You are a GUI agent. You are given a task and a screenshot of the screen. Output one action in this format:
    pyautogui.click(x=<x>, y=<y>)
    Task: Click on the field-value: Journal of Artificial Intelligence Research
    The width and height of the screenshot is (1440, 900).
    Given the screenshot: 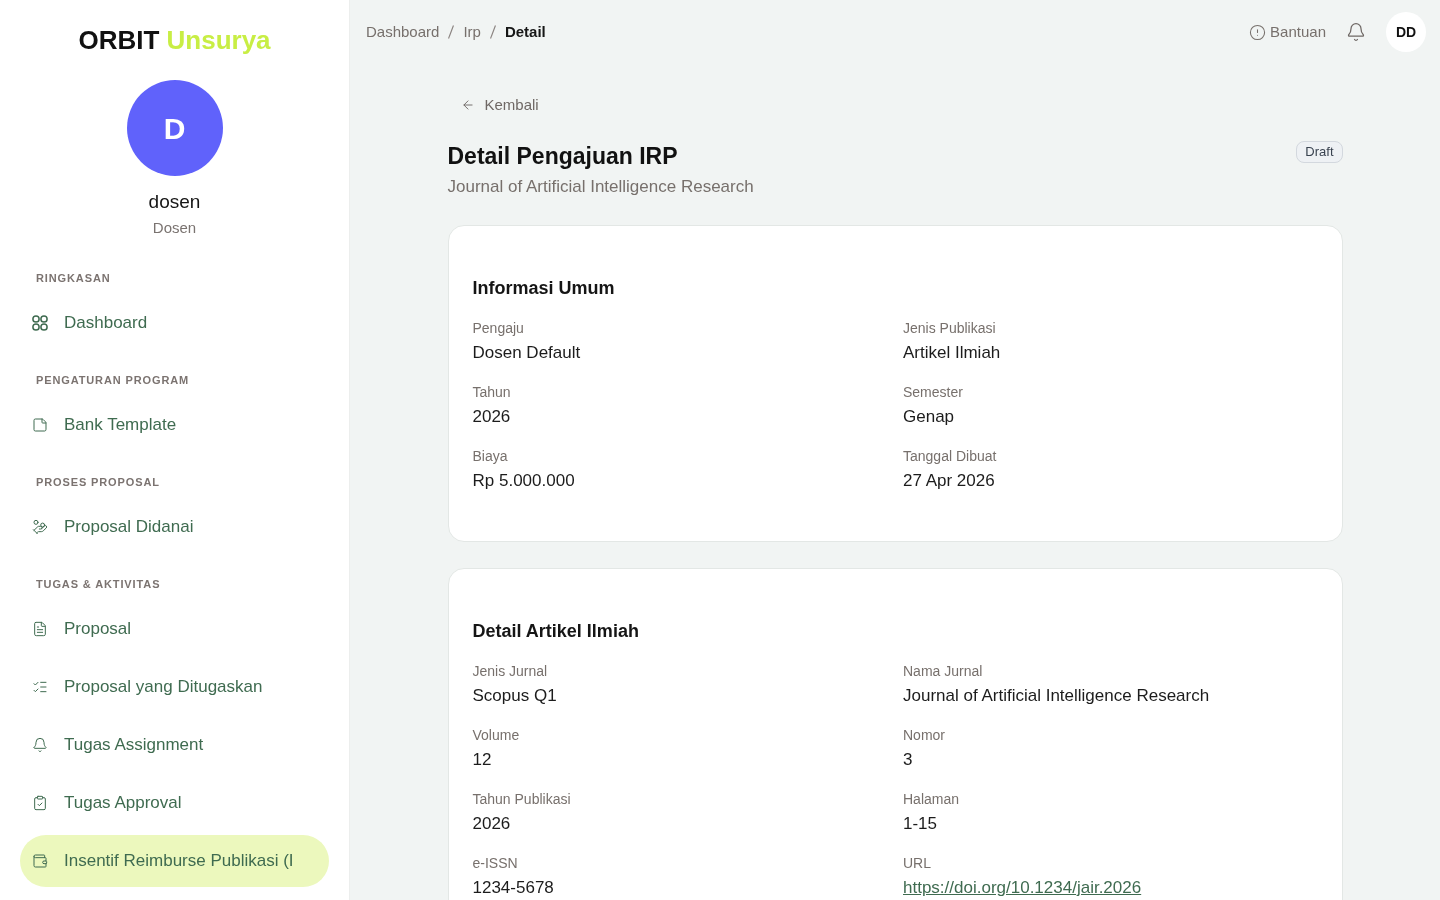 What is the action you would take?
    pyautogui.click(x=1056, y=696)
    